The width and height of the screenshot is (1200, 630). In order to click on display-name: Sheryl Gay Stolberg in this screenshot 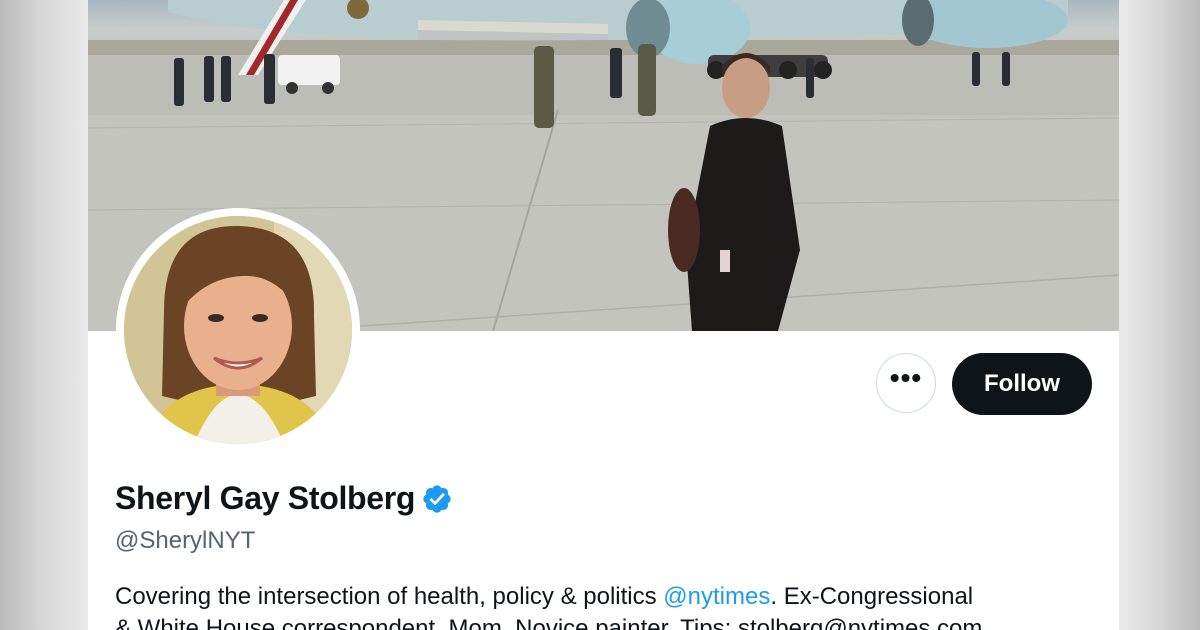, I will do `click(265, 498)`.